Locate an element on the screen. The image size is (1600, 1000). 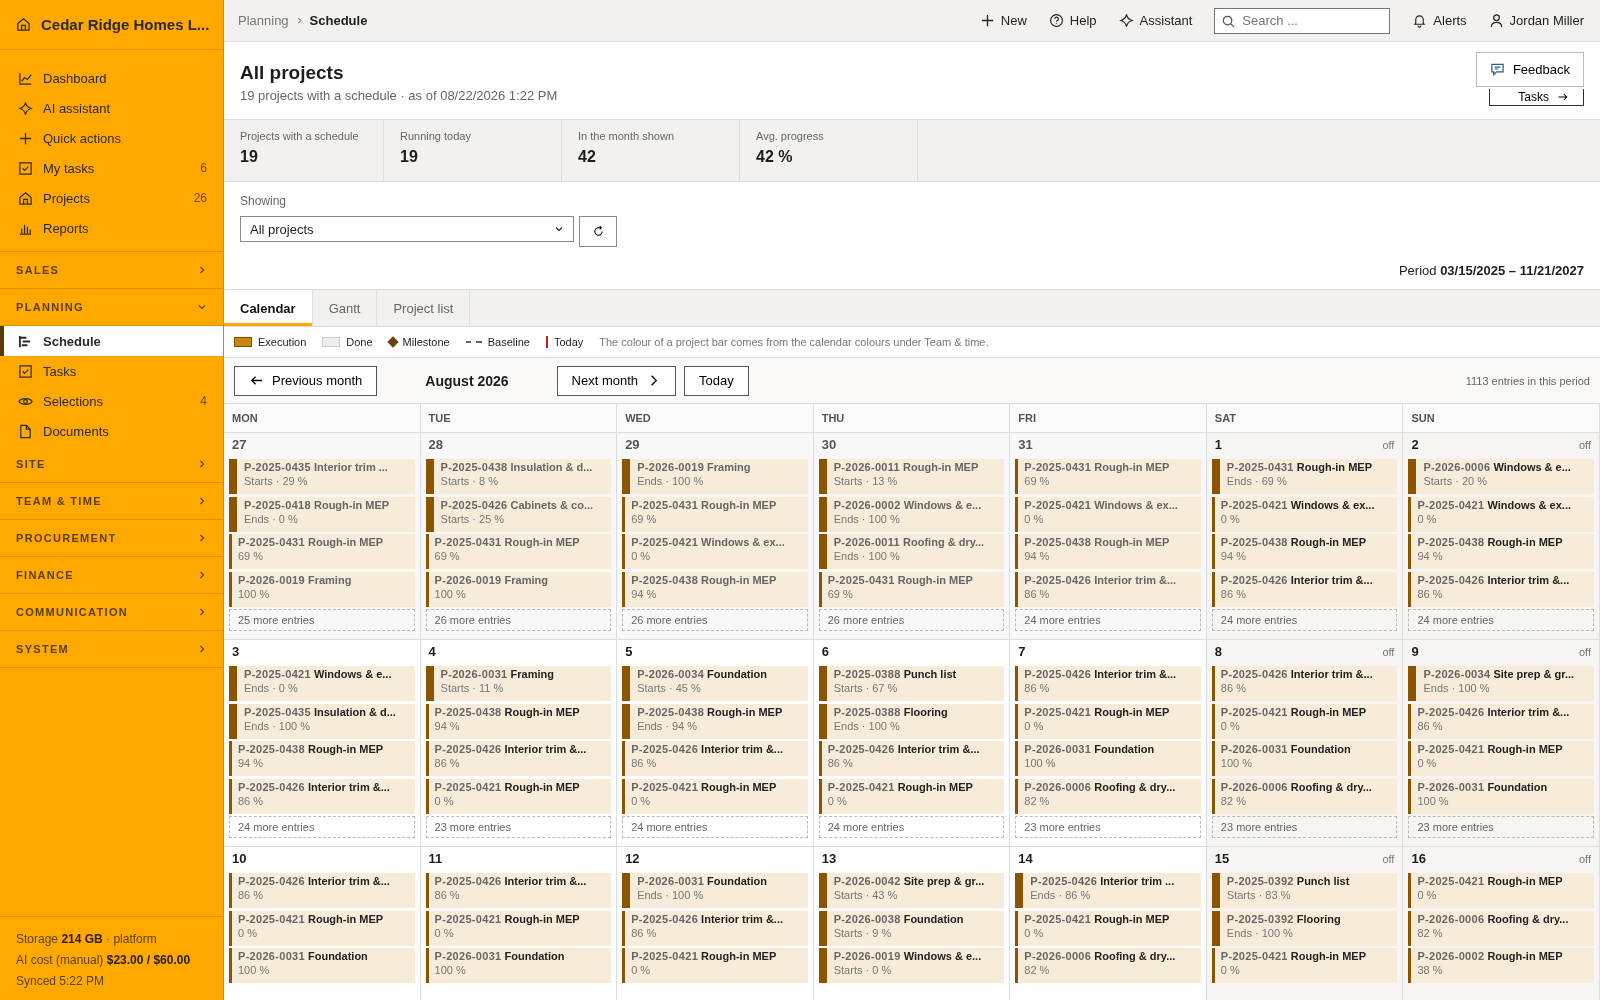
schedule-entry: P-2025-0388 Punch list Starts · 67 % is located at coordinates (911, 683).